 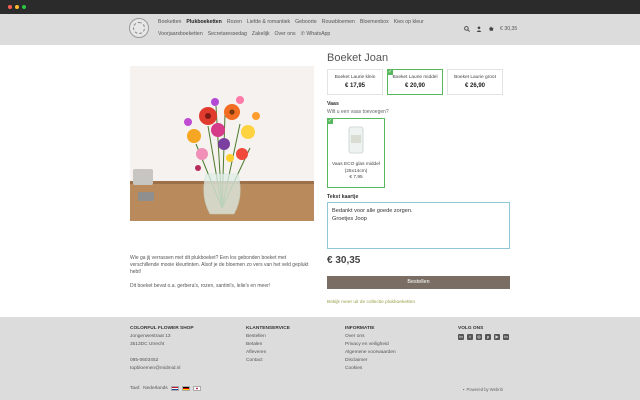 What do you see at coordinates (320, 7) in the screenshot?
I see `window-titlebar` at bounding box center [320, 7].